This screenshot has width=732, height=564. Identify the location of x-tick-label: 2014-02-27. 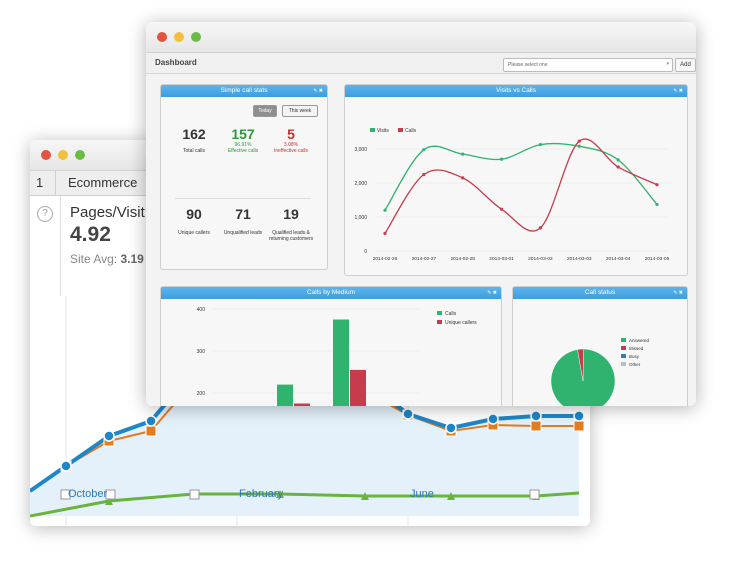
(424, 259).